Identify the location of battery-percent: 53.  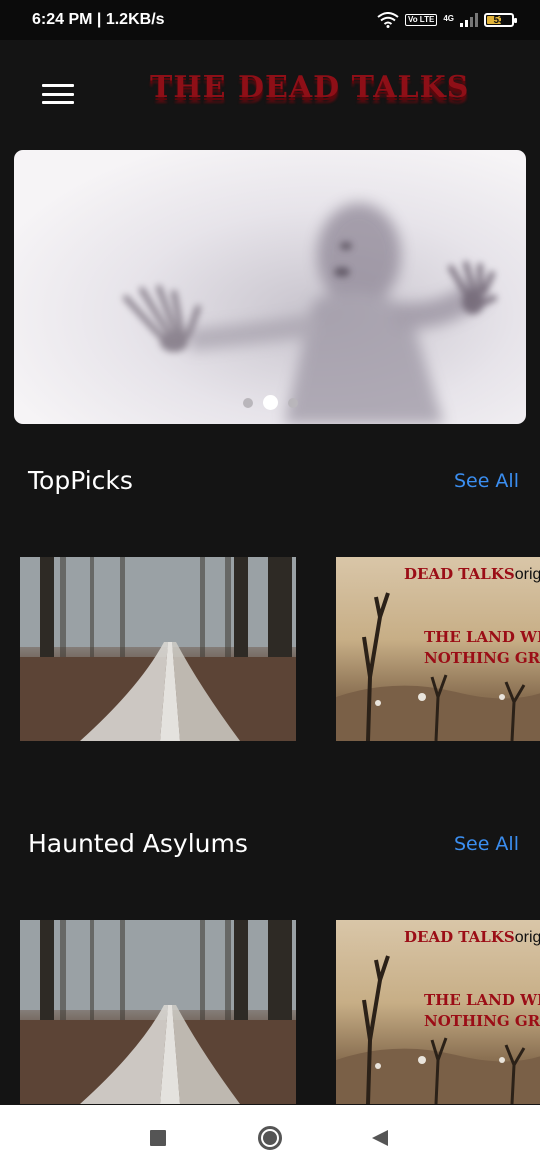
(499, 20).